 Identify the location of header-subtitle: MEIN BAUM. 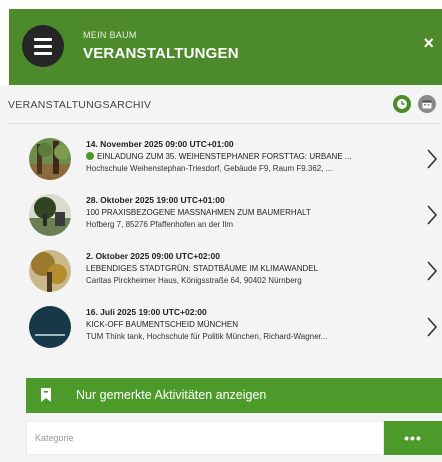
(110, 35).